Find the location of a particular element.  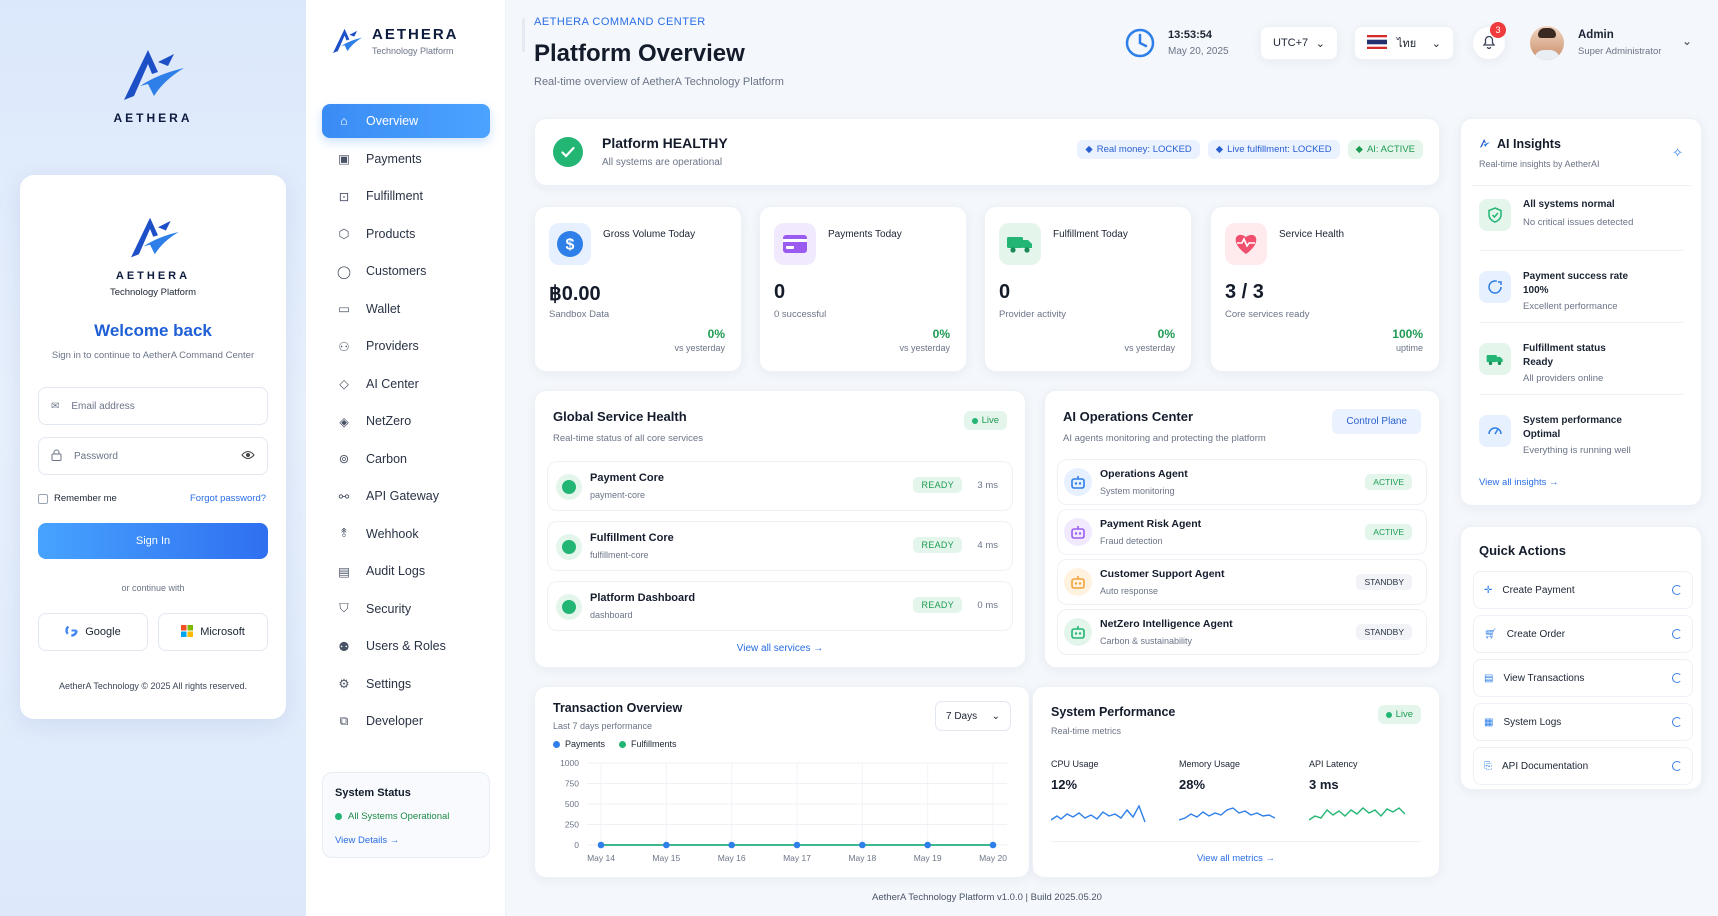

real-money-badge: ◆ Real money: LOCKED is located at coordinates (1138, 149).